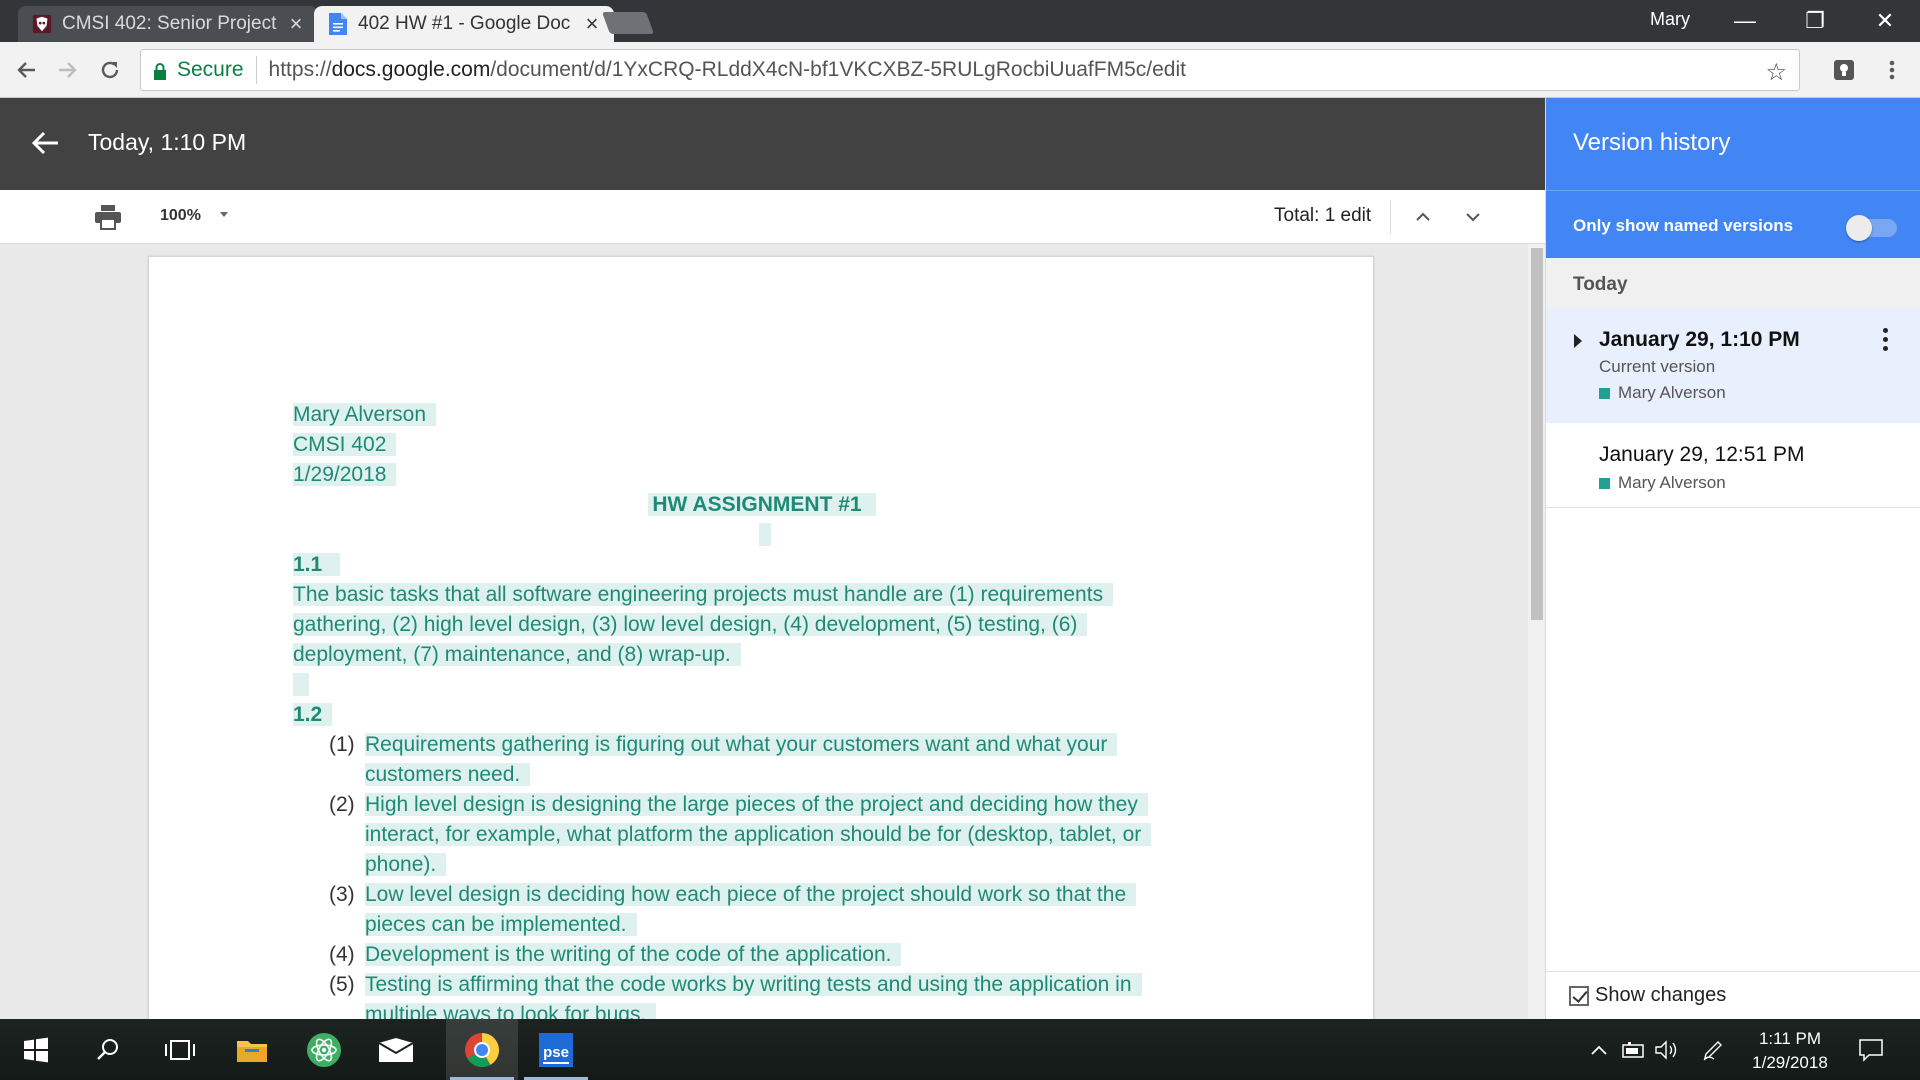  Describe the element at coordinates (167, 142) in the screenshot. I see `version-title: Today, 1:10 PM` at that location.